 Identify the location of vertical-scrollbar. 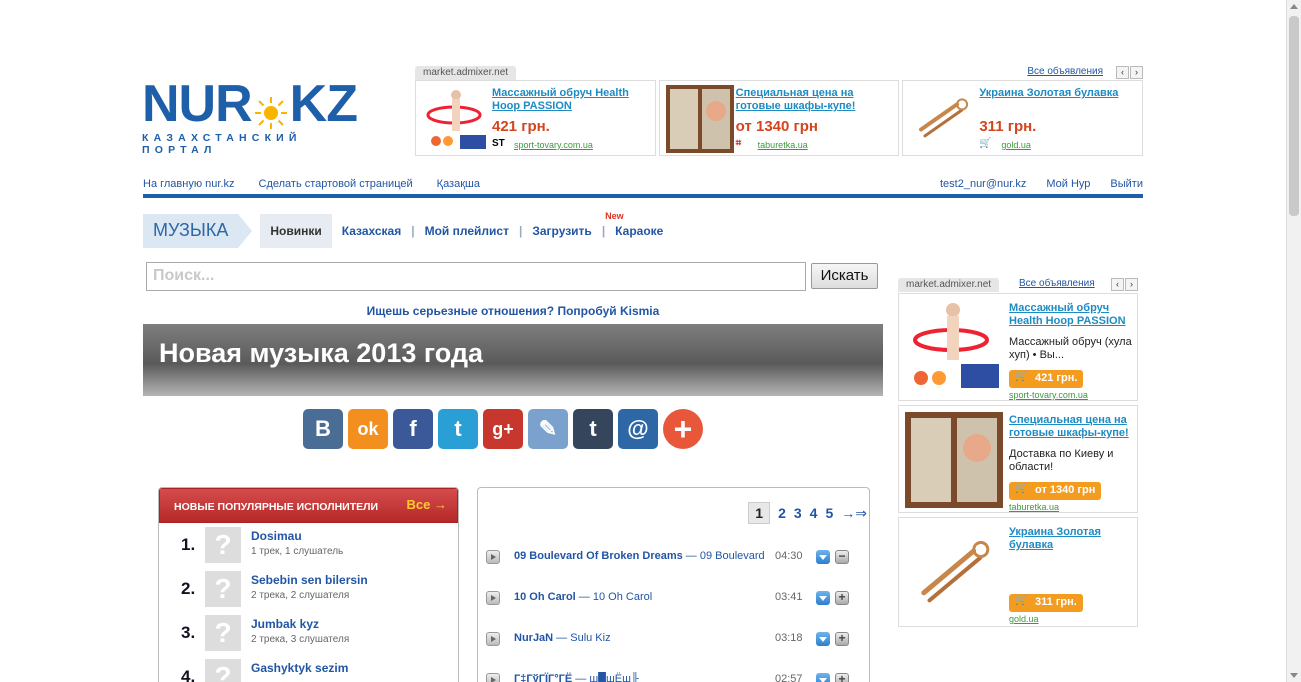
(1293, 341).